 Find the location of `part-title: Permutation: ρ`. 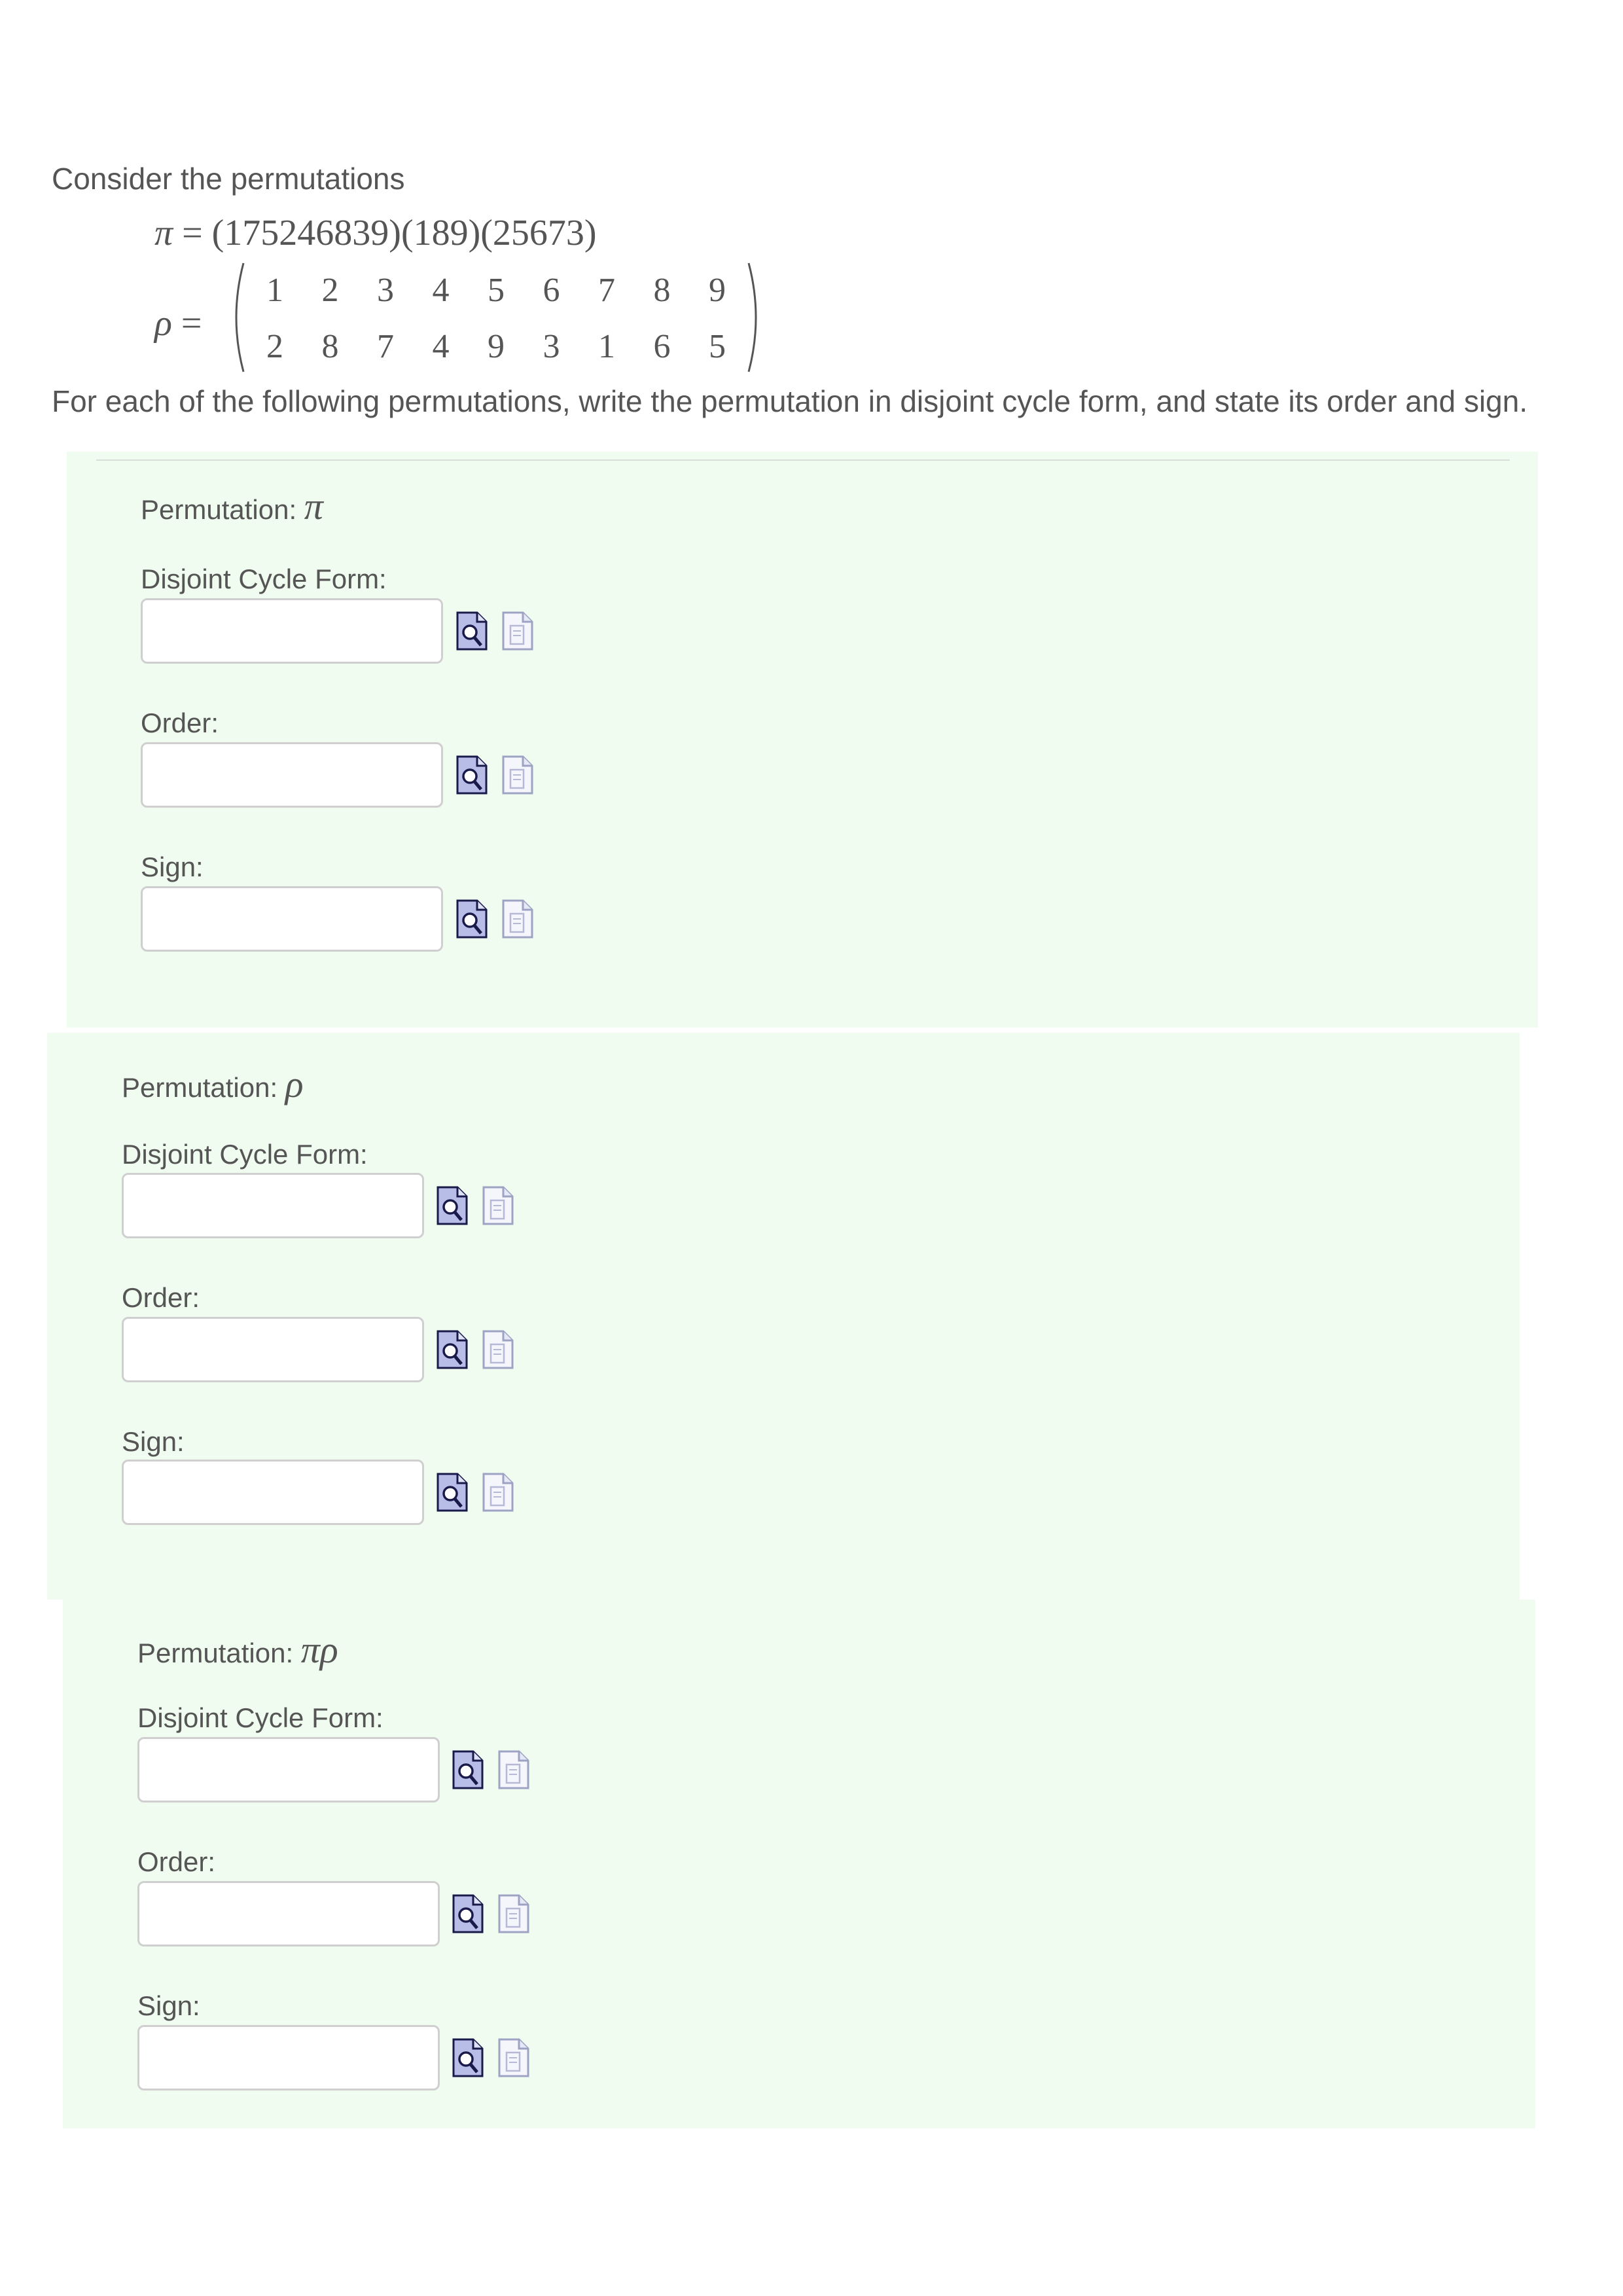

part-title: Permutation: ρ is located at coordinates (213, 1084).